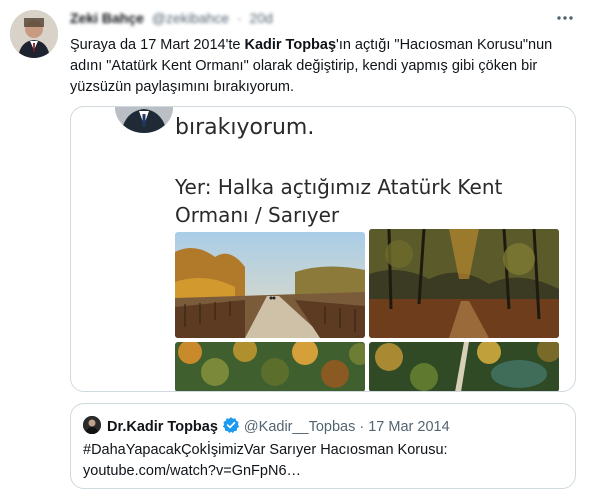 This screenshot has width=589, height=500. What do you see at coordinates (408, 427) in the screenshot?
I see `quoted-date: 17 Mar 2014` at bounding box center [408, 427].